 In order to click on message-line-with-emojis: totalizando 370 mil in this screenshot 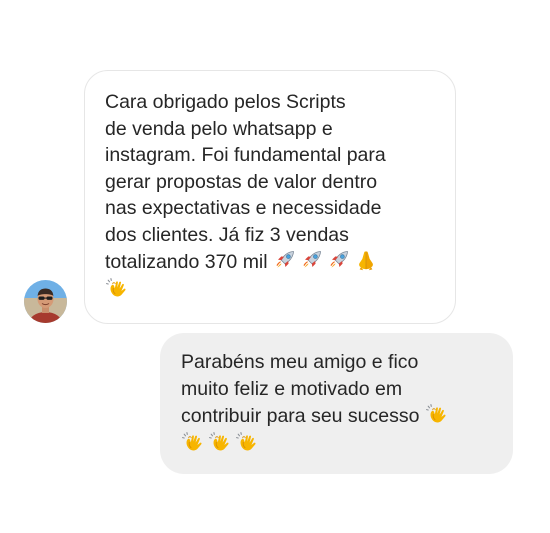, I will do `click(271, 262)`.